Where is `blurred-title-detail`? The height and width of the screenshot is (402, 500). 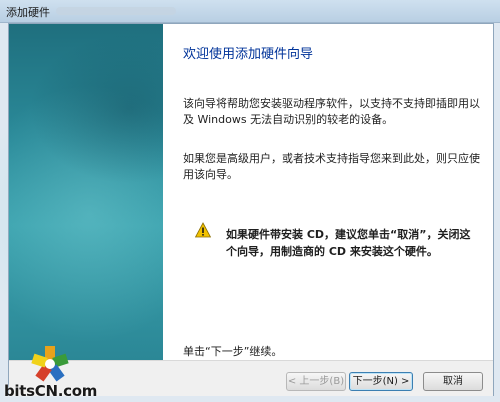
blurred-title-detail is located at coordinates (116, 11).